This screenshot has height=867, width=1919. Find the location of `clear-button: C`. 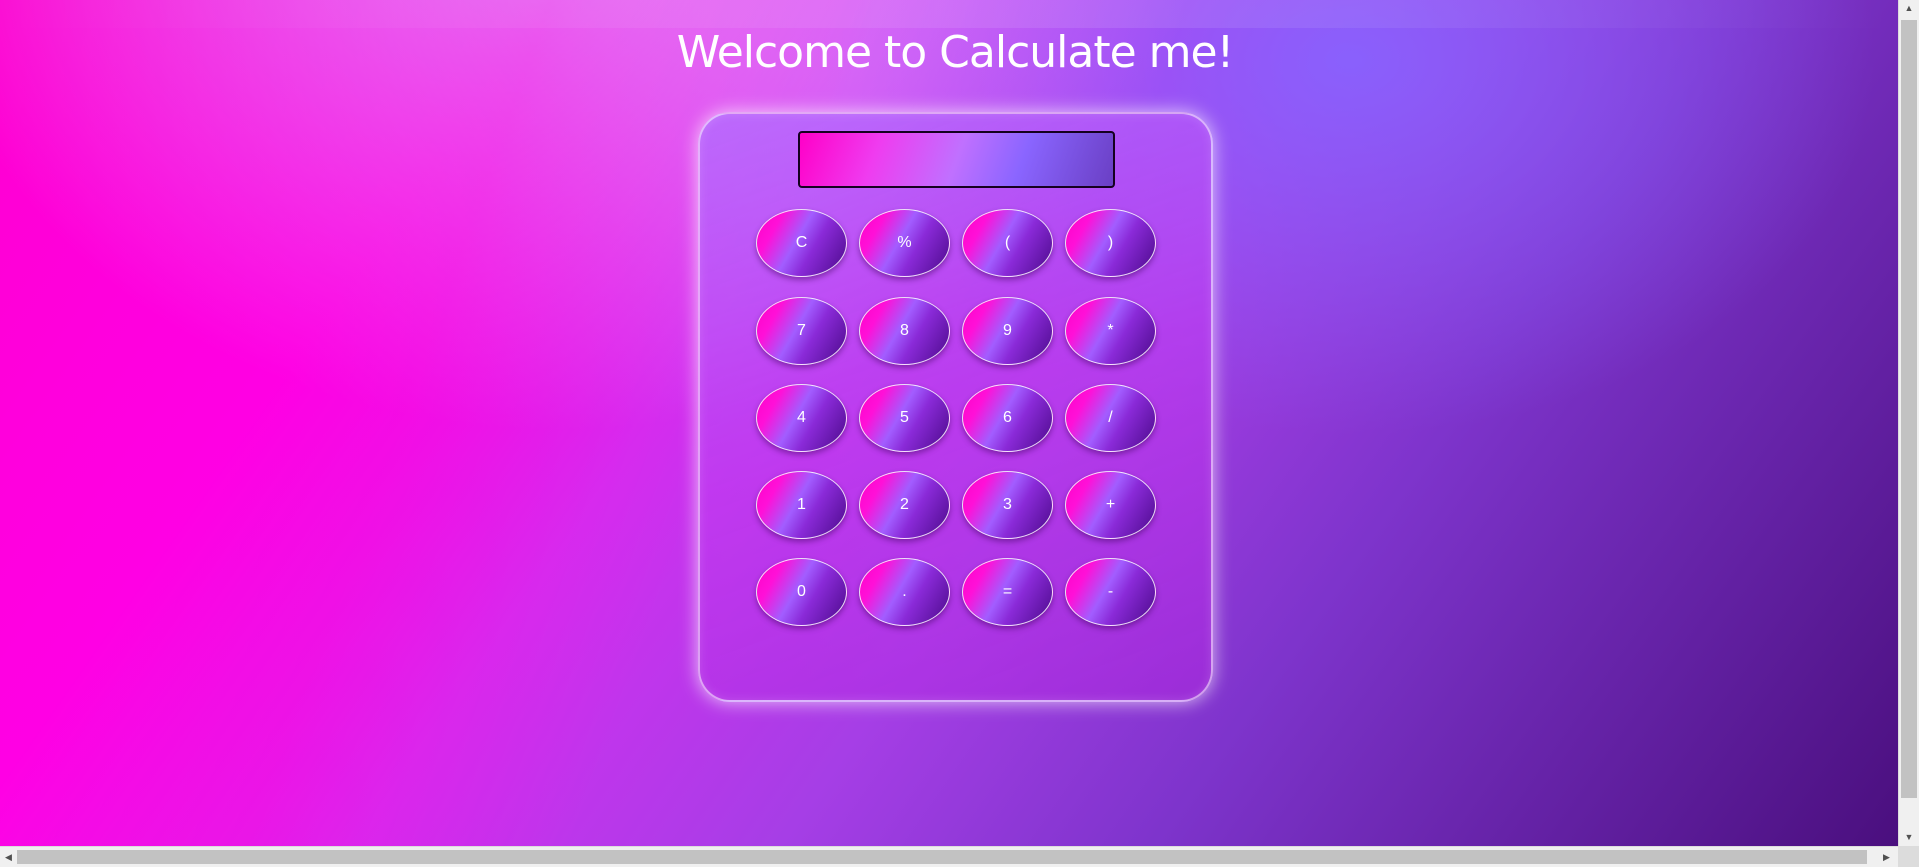

clear-button: C is located at coordinates (801, 243).